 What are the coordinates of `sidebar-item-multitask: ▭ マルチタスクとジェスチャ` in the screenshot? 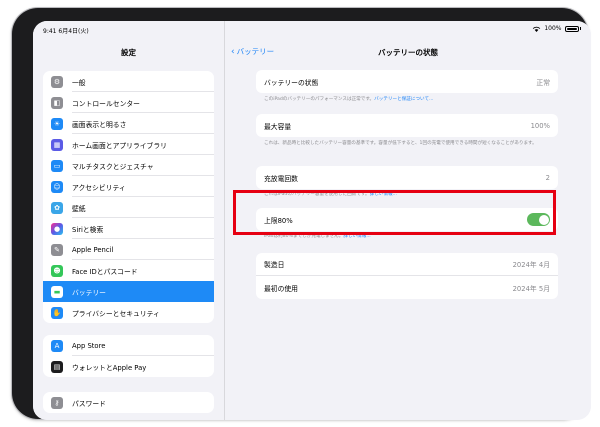 It's located at (128, 165).